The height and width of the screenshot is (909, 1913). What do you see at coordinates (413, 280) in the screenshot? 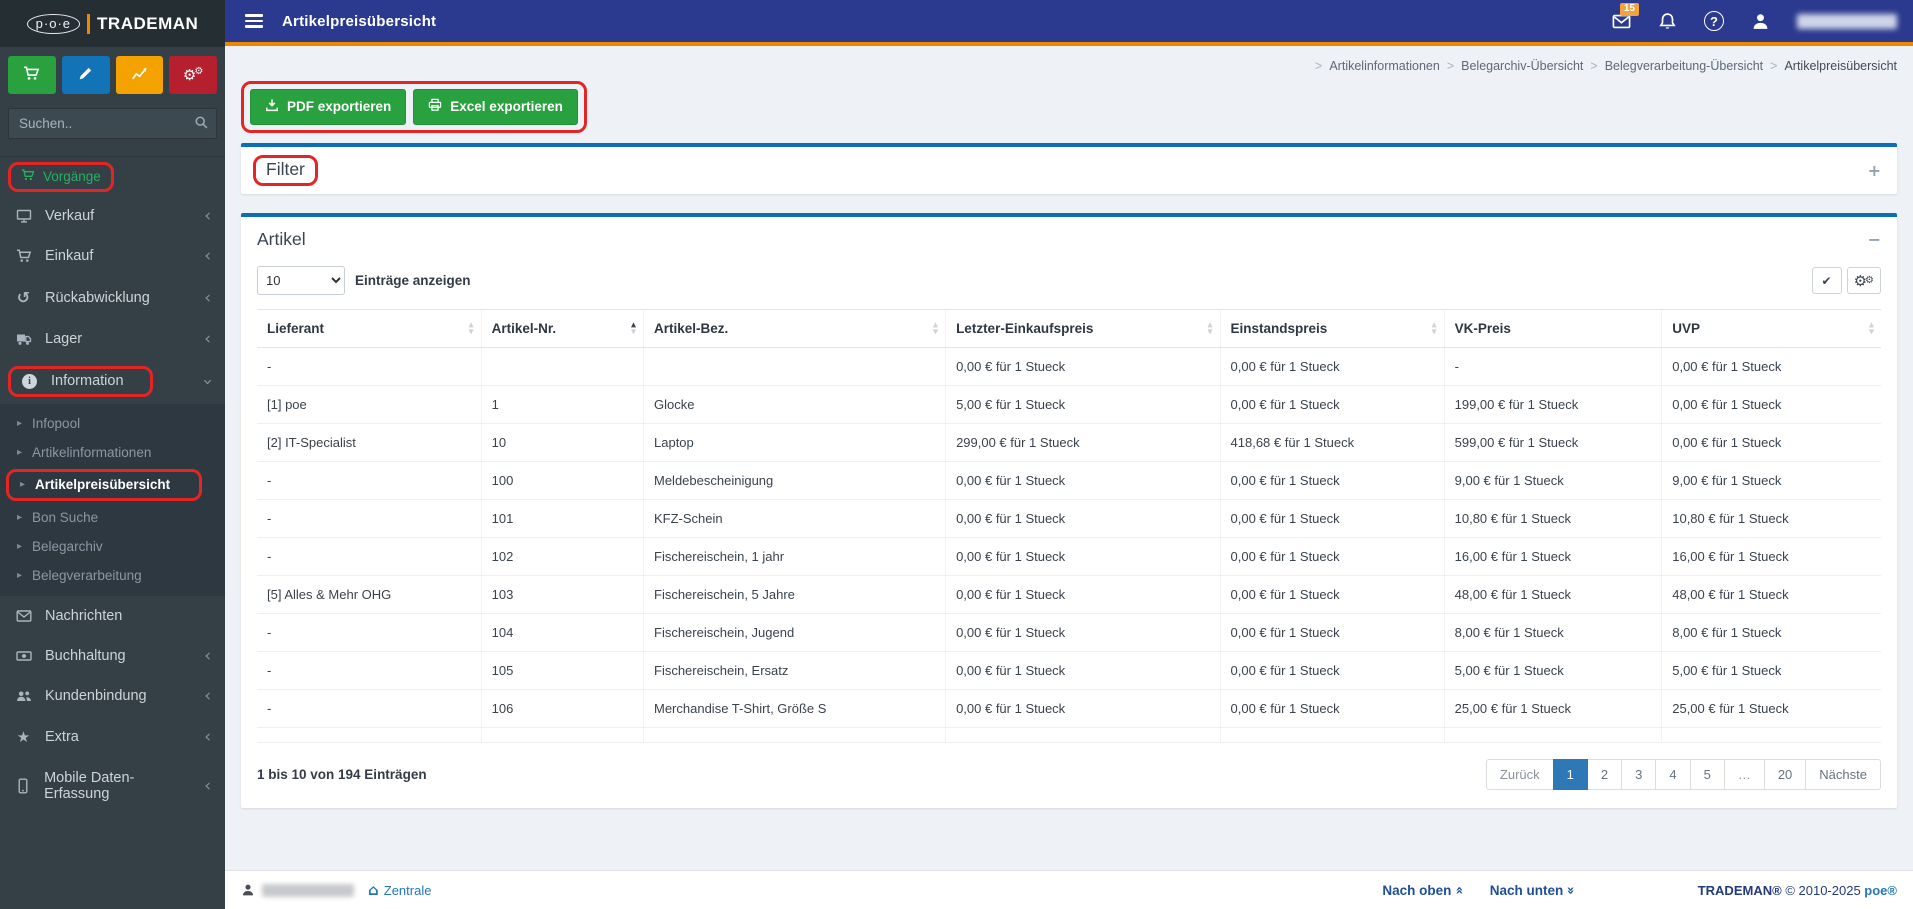
I see `entries-label: Einträge anzeigen` at bounding box center [413, 280].